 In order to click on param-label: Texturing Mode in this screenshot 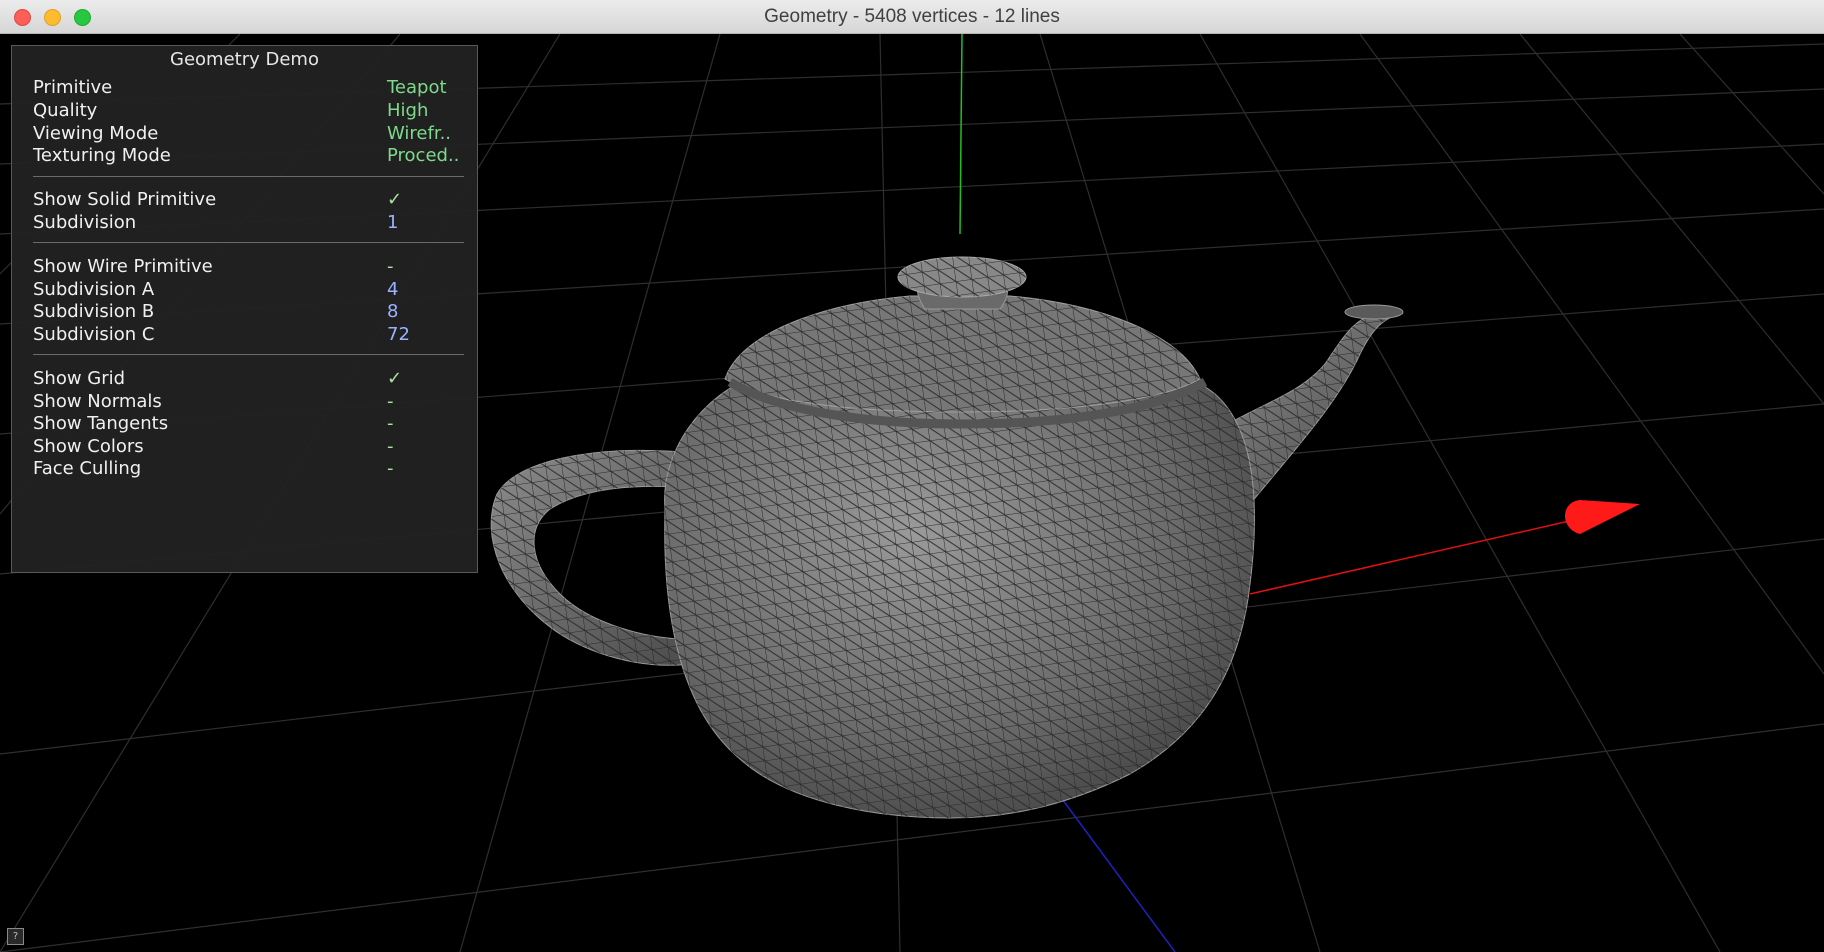, I will do `click(102, 155)`.